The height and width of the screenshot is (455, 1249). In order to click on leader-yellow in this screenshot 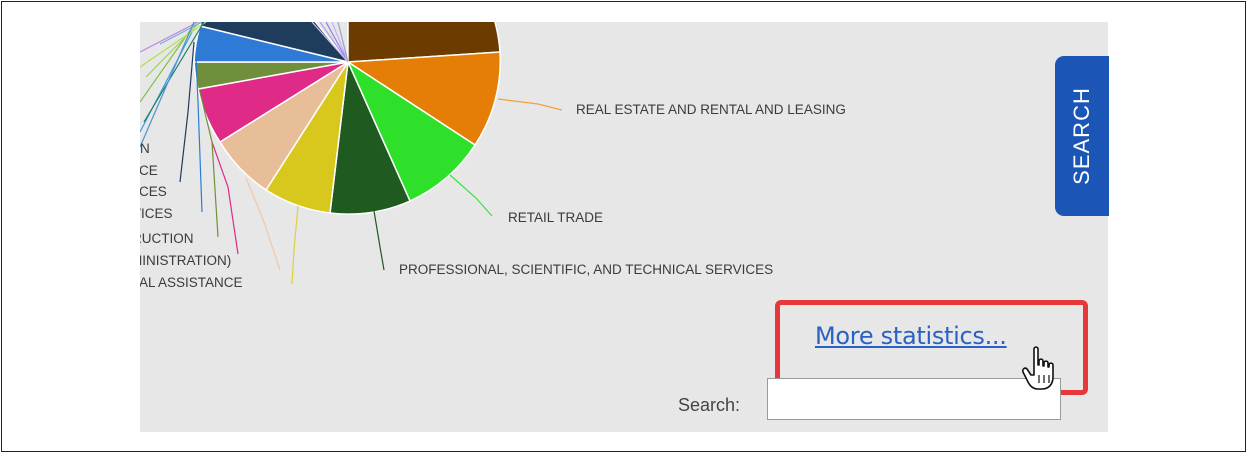, I will do `click(295, 245)`.